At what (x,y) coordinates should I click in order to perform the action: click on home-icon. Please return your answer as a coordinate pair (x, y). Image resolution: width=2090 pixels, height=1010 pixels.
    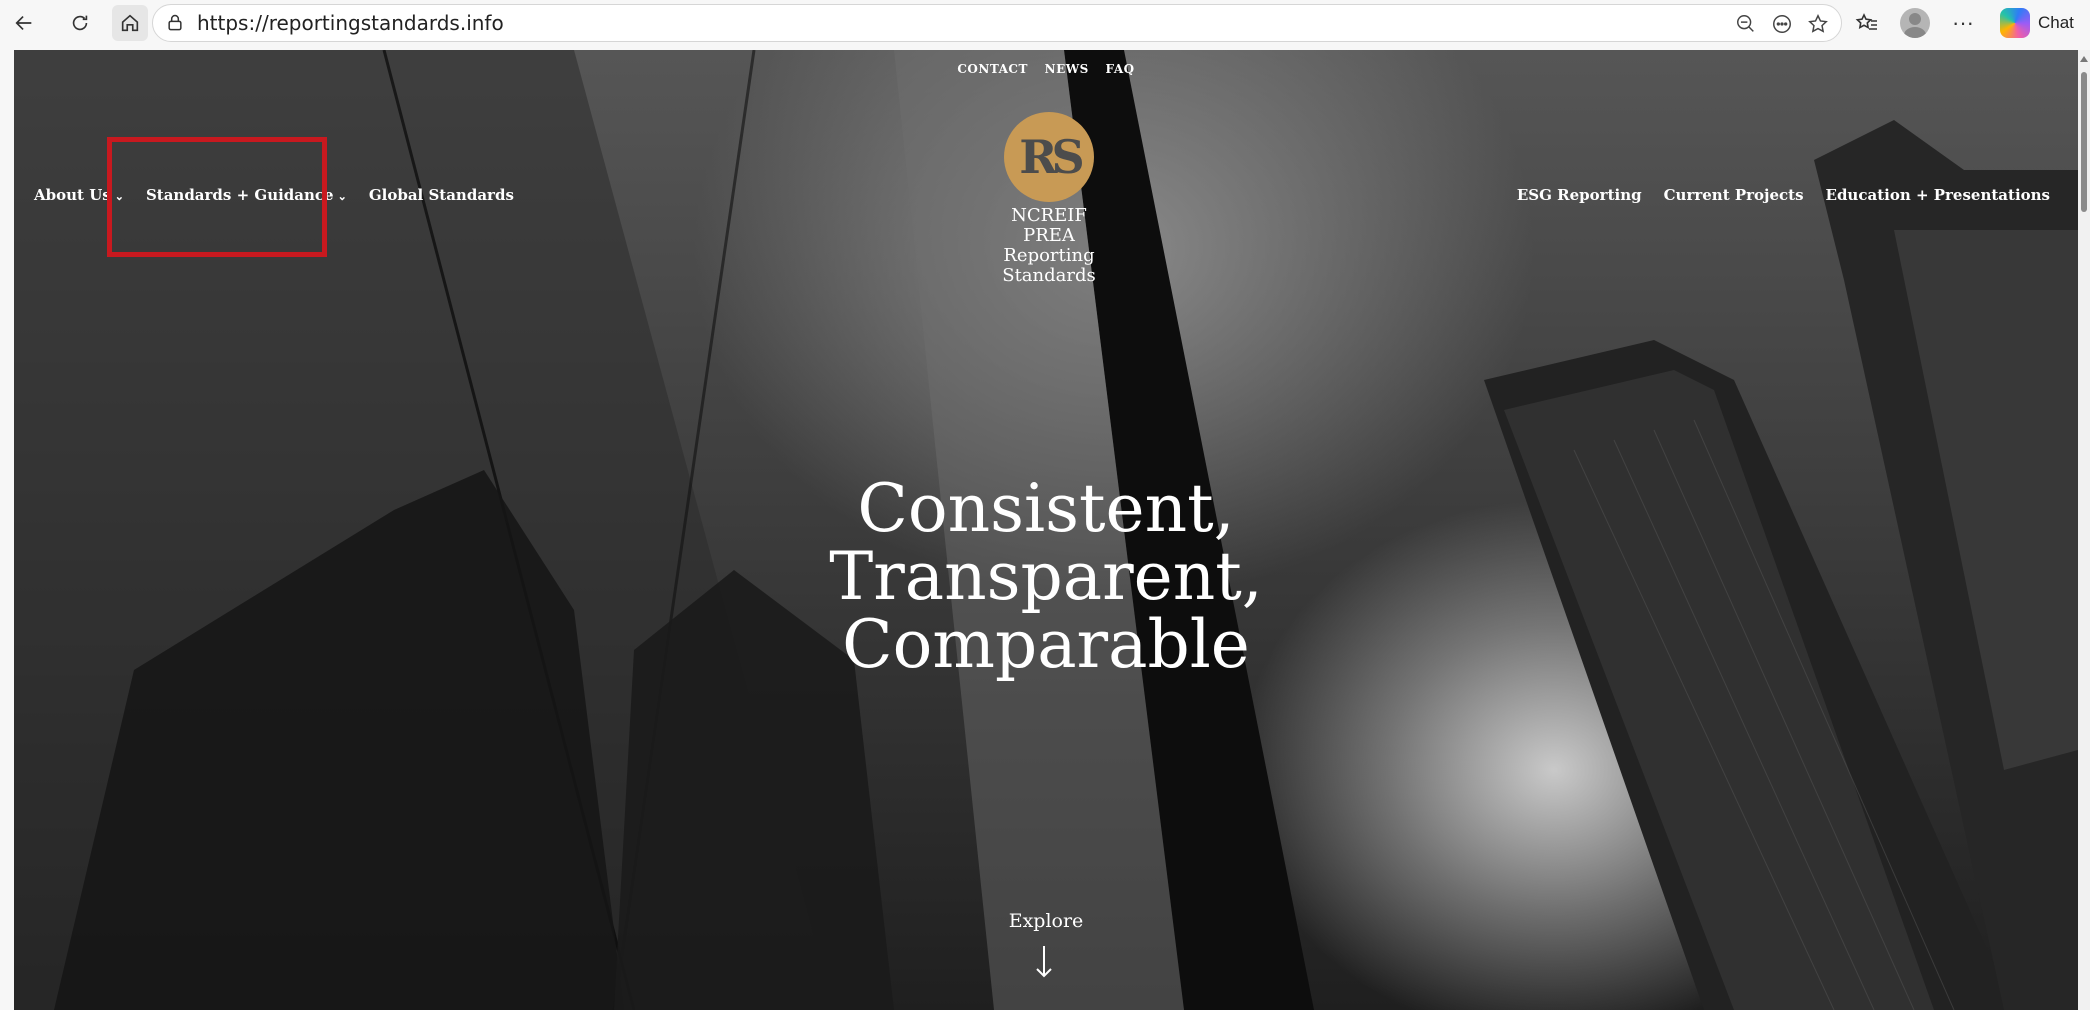
    Looking at the image, I should click on (130, 23).